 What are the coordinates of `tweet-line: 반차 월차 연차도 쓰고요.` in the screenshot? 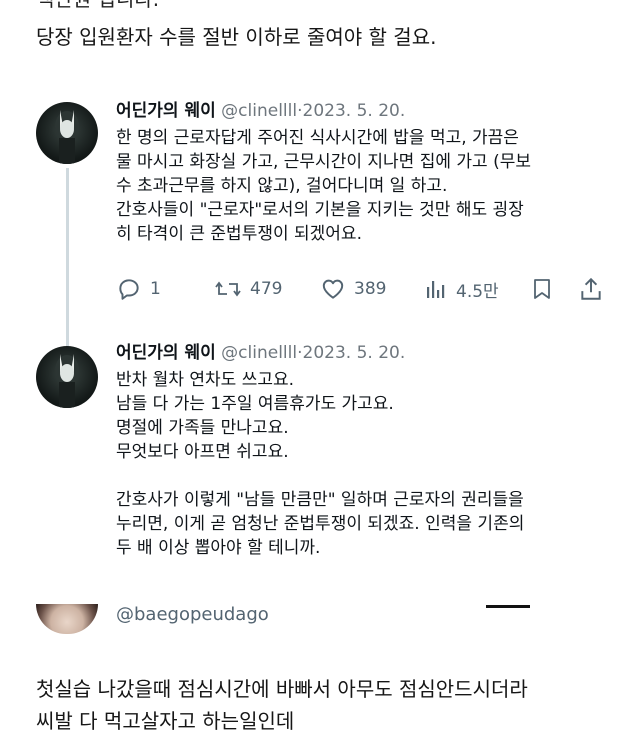 It's located at (205, 380).